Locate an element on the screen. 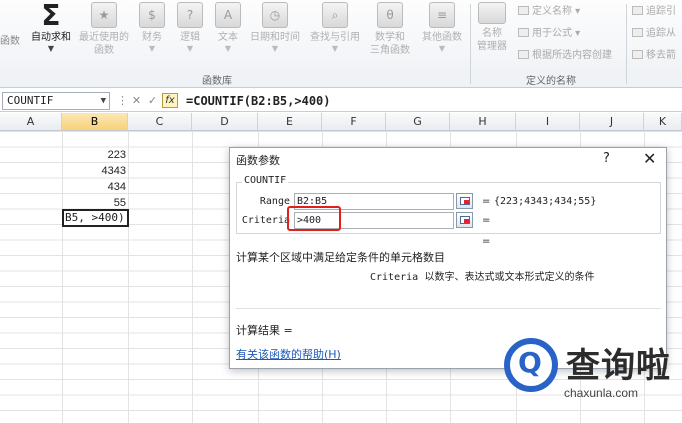 Image resolution: width=682 pixels, height=423 pixels. active-cell-b6: B5, >400) is located at coordinates (95, 218).